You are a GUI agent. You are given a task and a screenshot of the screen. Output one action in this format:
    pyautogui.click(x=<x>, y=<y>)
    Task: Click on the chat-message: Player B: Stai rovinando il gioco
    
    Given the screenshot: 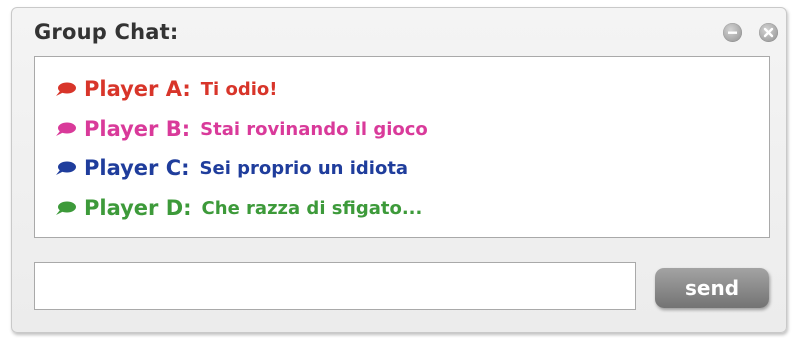 What is the action you would take?
    pyautogui.click(x=241, y=129)
    